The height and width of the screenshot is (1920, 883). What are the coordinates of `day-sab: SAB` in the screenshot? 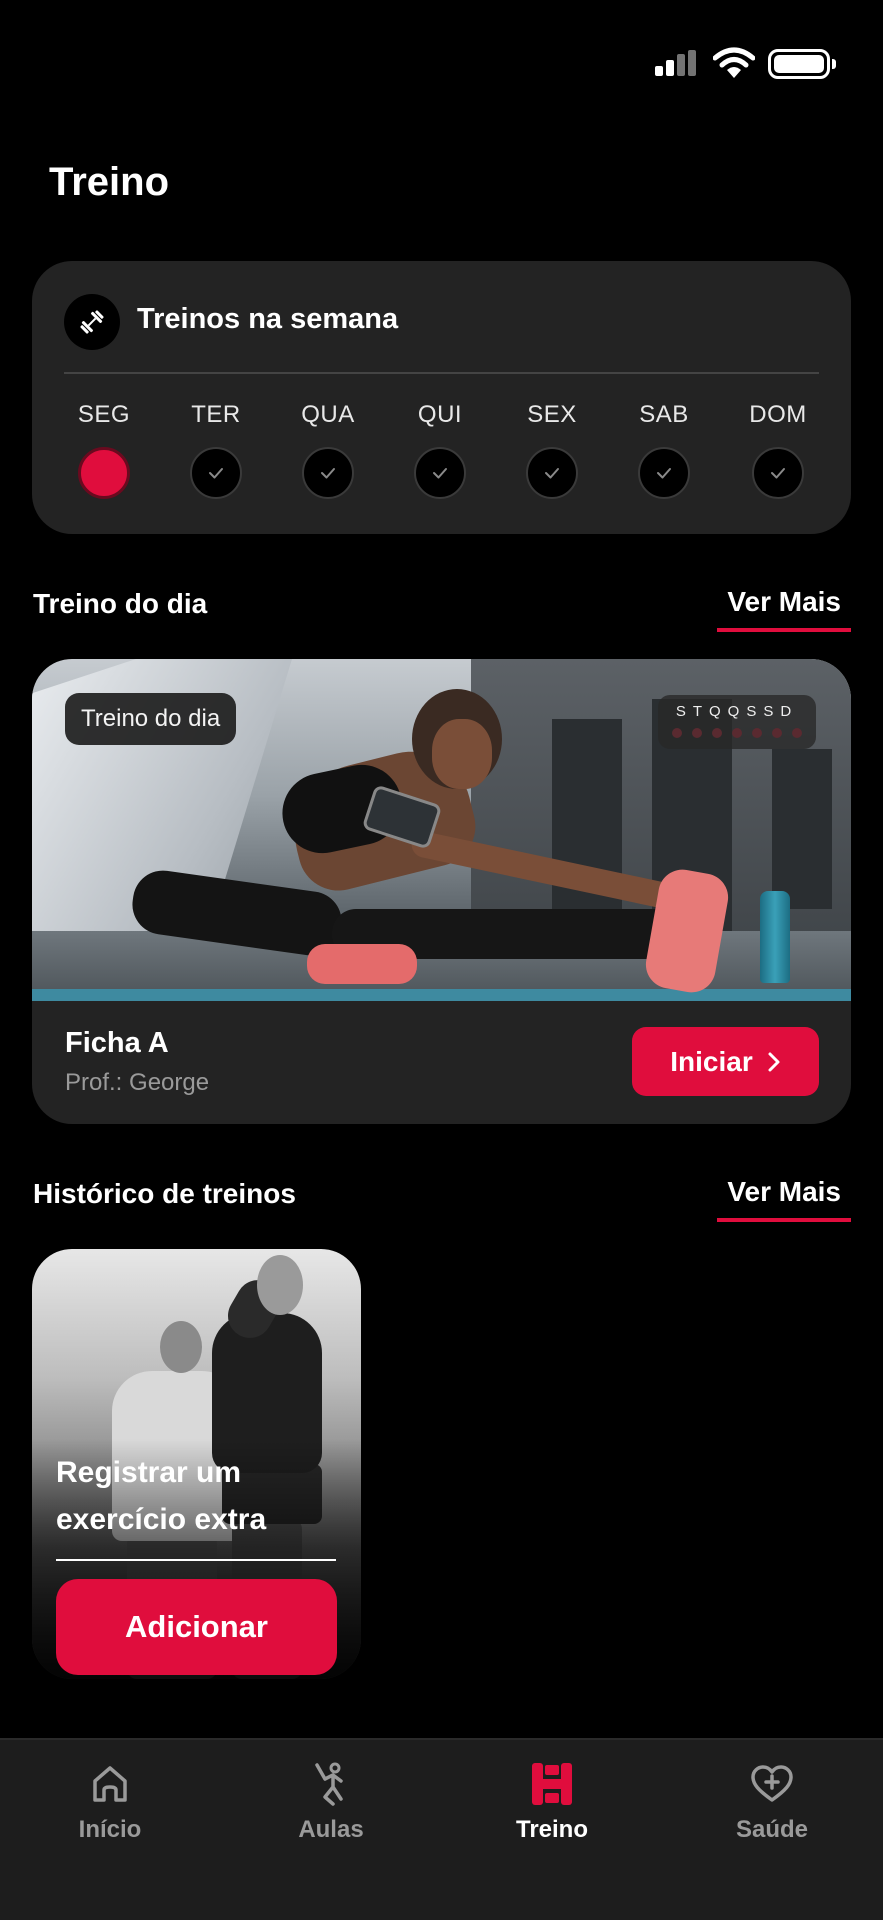 It's located at (664, 450).